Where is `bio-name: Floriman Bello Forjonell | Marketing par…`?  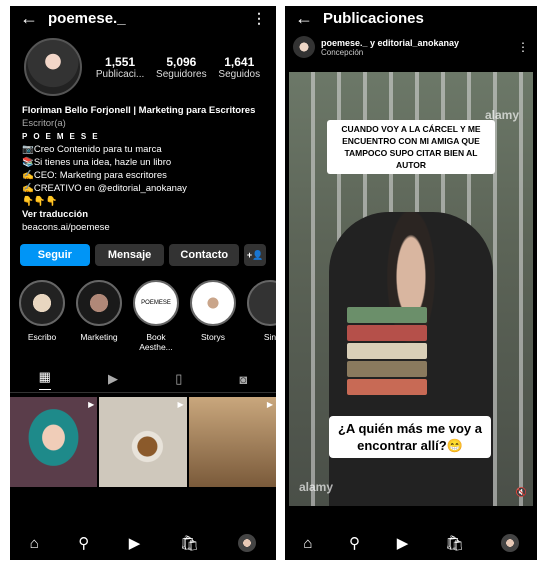 bio-name: Floriman Bello Forjonell | Marketing par… is located at coordinates (139, 110).